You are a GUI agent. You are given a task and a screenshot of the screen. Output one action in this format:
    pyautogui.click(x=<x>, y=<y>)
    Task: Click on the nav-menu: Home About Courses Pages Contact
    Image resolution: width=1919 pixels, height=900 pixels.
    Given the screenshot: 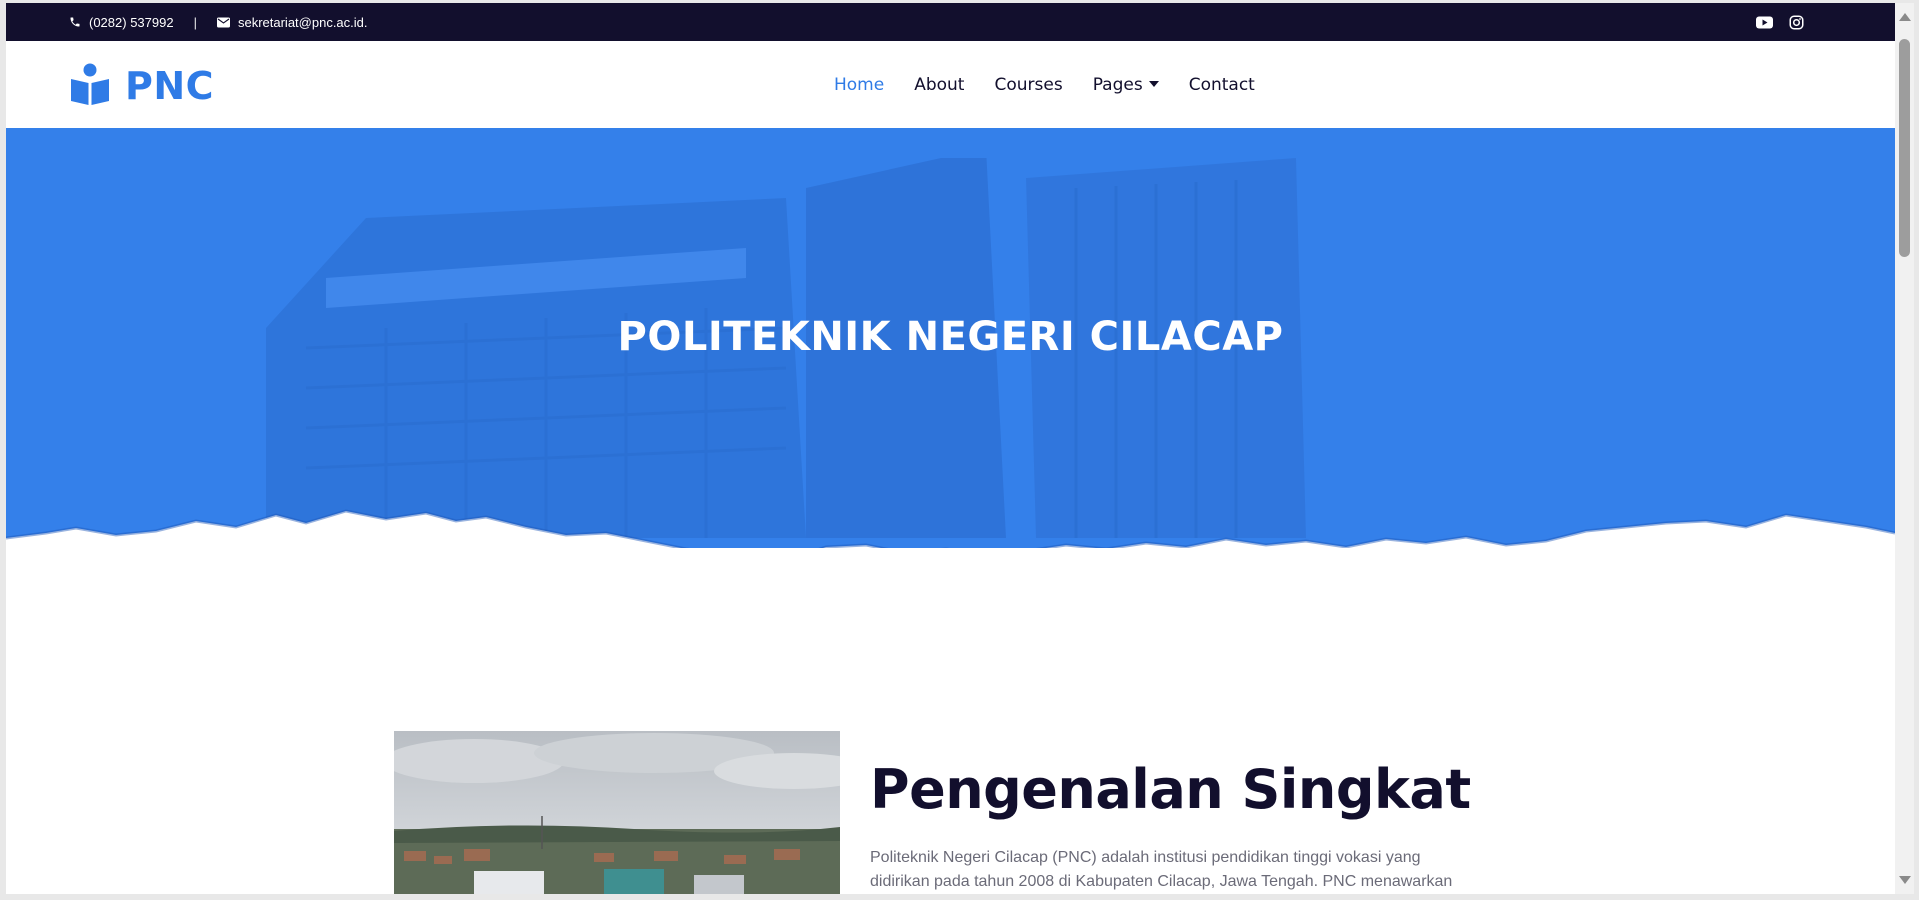 What is the action you would take?
    pyautogui.click(x=1044, y=84)
    